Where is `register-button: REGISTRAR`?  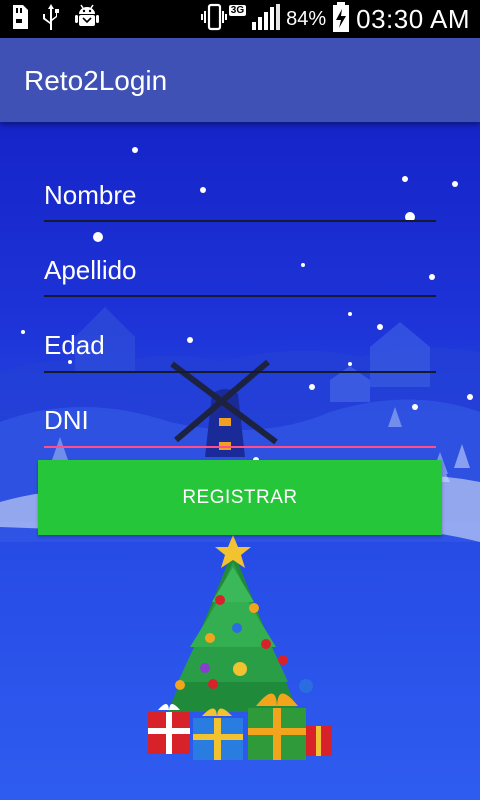 register-button: REGISTRAR is located at coordinates (240, 497).